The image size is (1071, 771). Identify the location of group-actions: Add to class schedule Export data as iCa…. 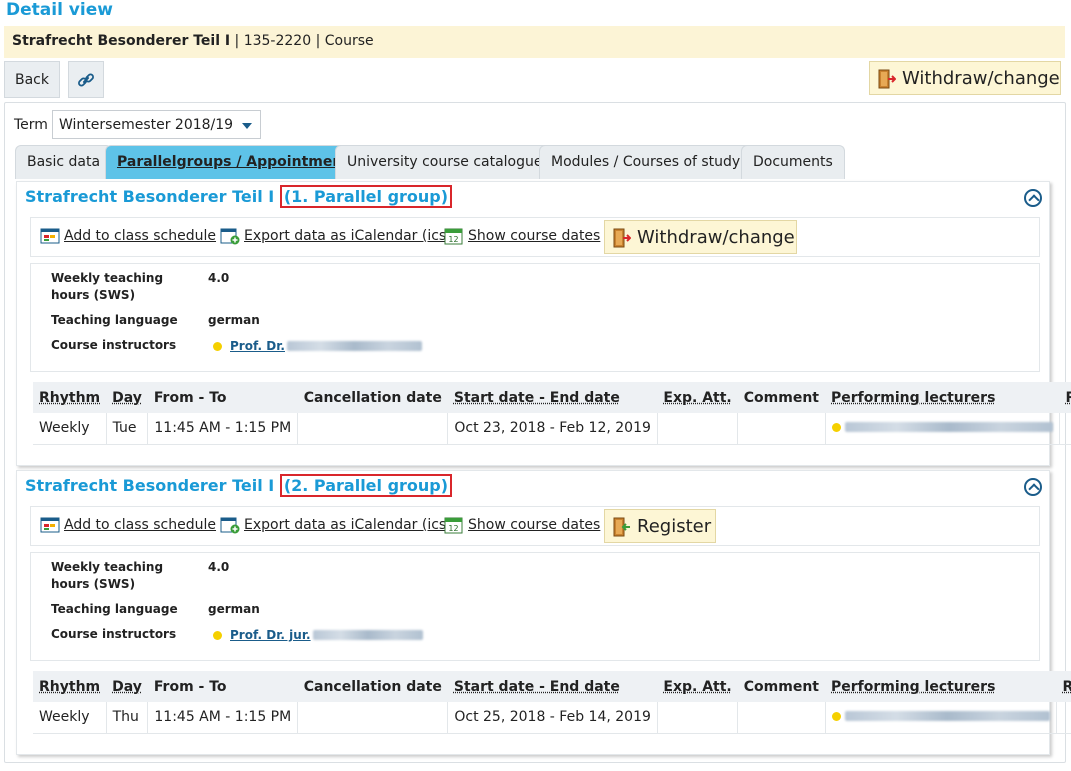
(535, 526).